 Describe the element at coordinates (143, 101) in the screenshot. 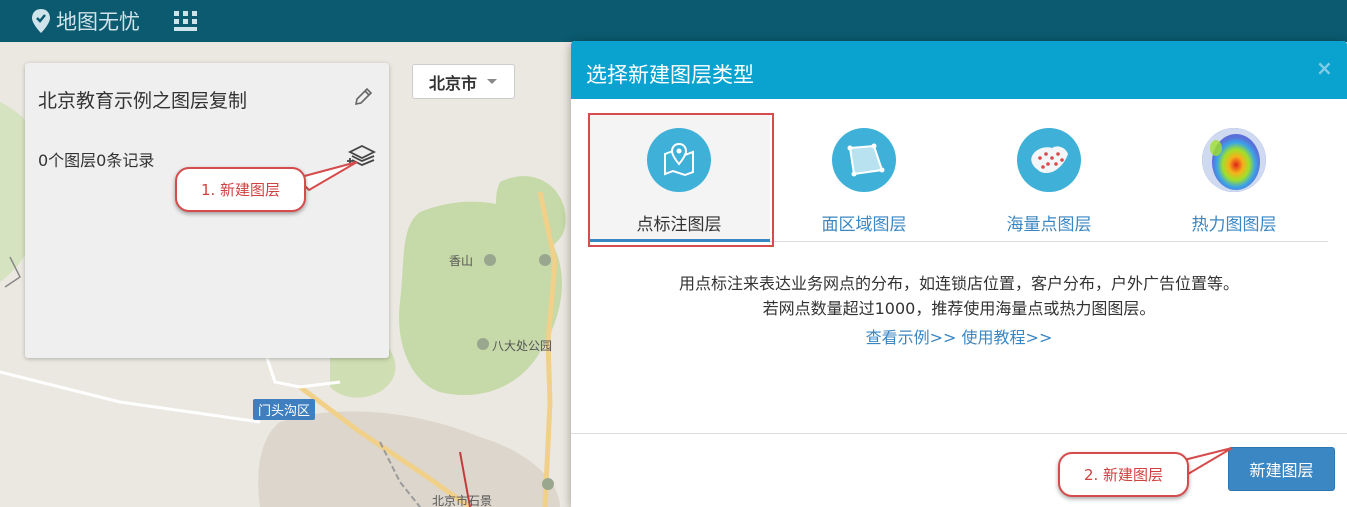

I see `project-title: 北京教育示例之图层复制` at that location.